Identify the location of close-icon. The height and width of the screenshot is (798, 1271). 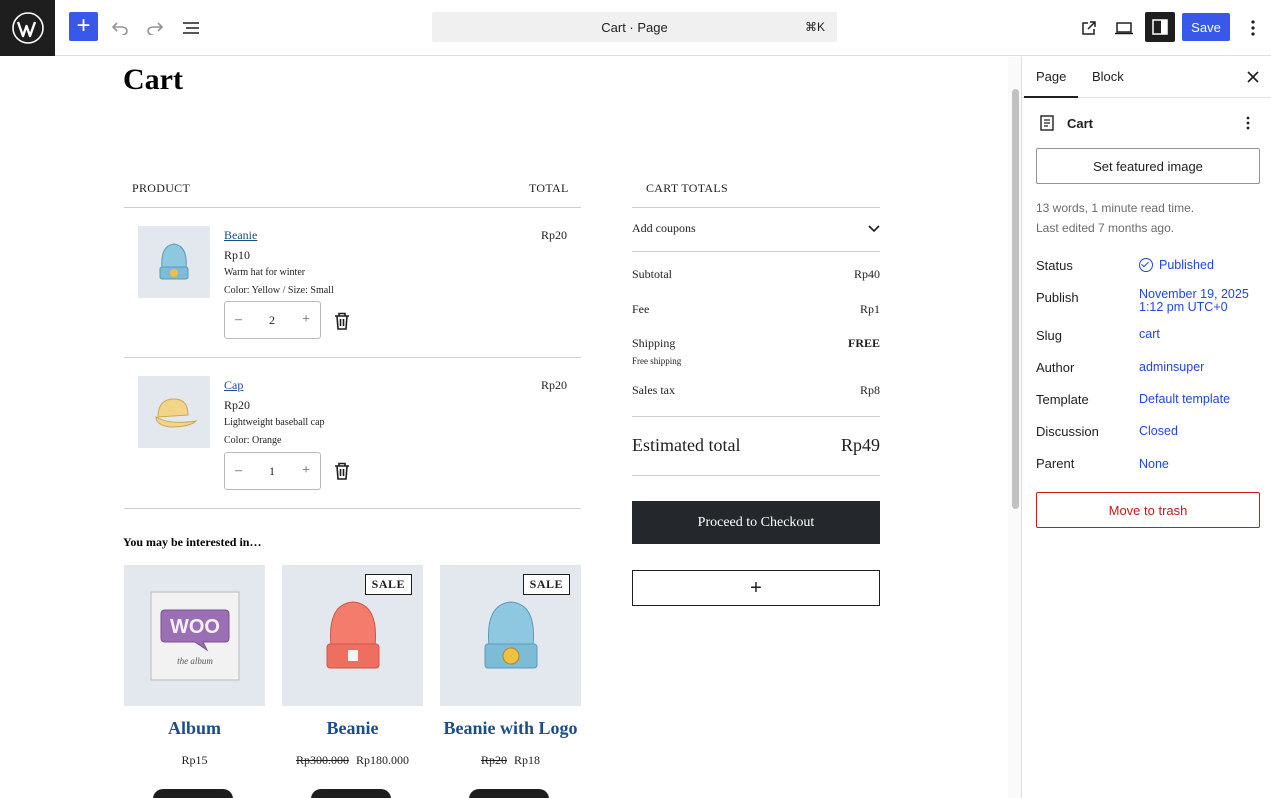
(1253, 77).